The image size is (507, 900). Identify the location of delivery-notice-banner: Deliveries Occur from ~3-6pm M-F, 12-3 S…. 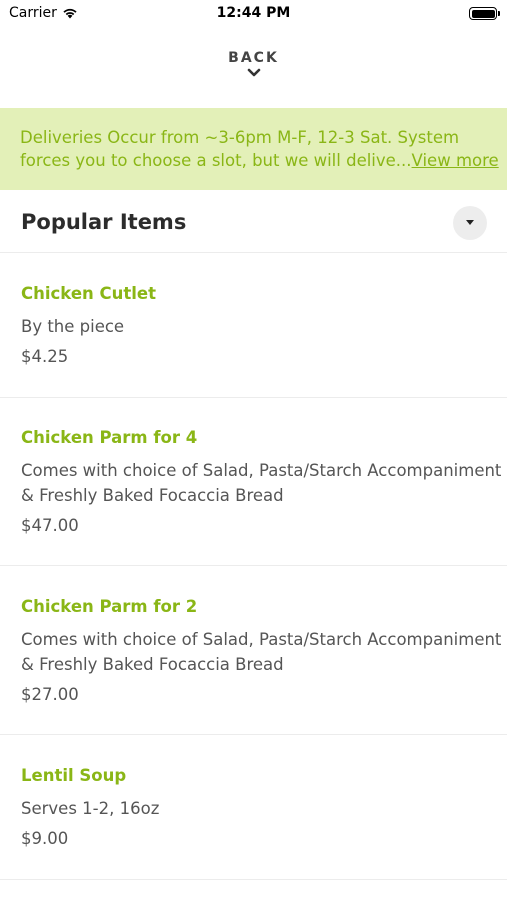
(253, 149).